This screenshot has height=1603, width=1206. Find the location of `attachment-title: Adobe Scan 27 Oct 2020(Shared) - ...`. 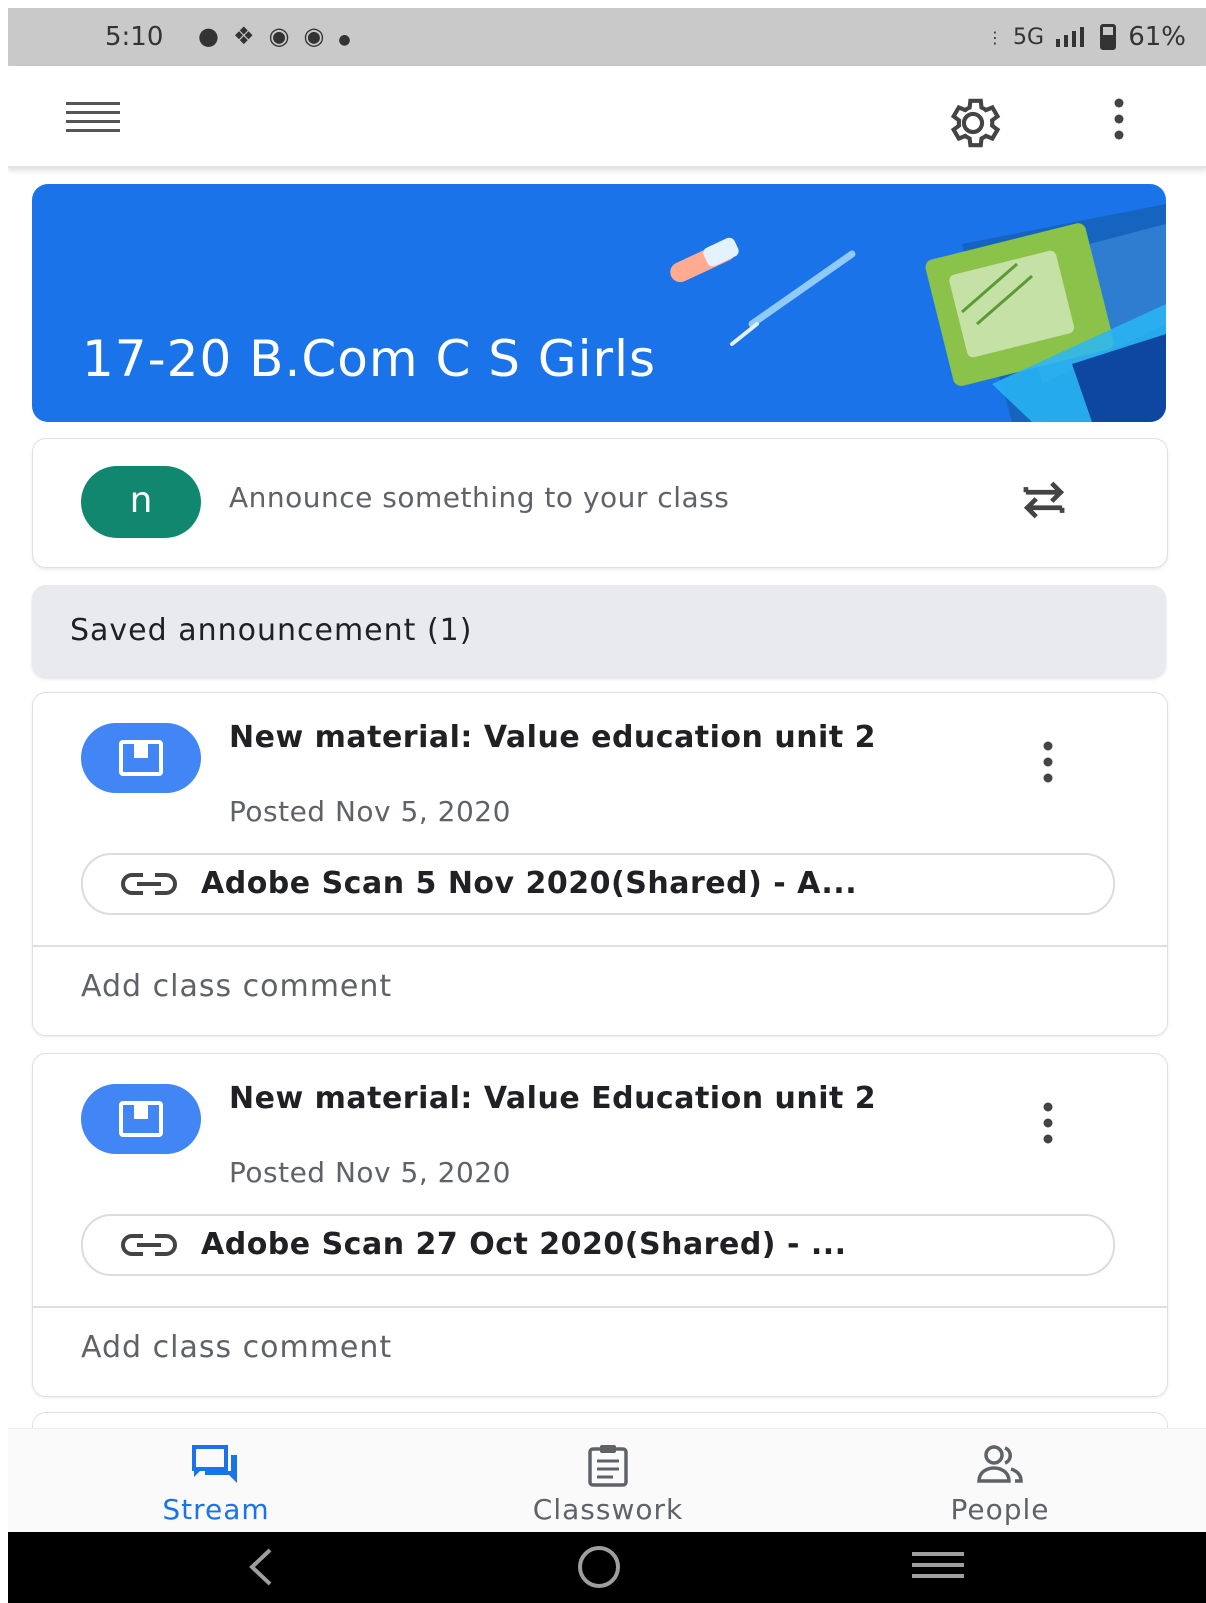

attachment-title: Adobe Scan 27 Oct 2020(Shared) - ... is located at coordinates (524, 1244).